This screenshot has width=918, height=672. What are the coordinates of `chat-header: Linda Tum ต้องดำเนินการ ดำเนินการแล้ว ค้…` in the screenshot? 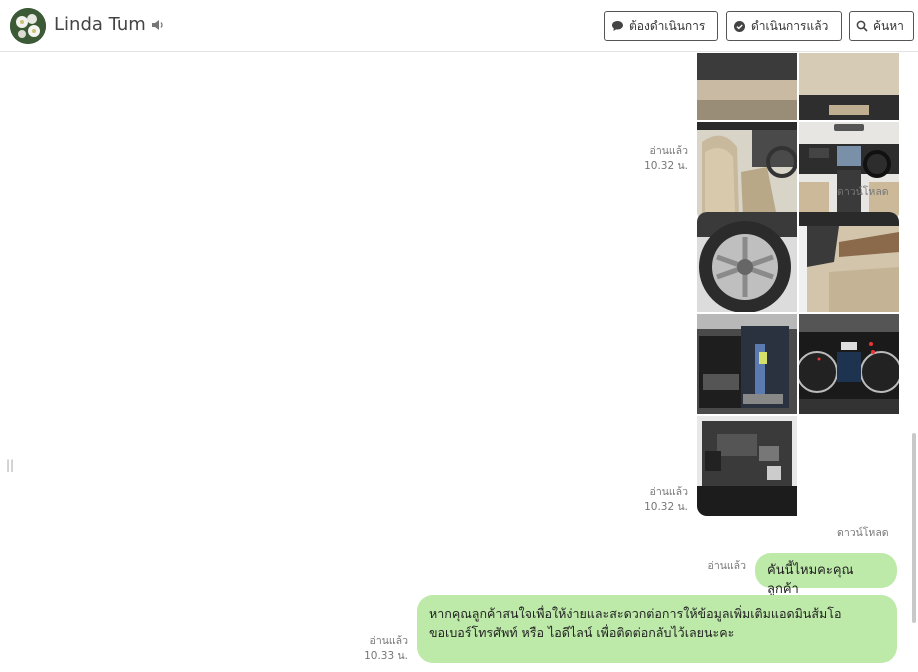 It's located at (459, 26).